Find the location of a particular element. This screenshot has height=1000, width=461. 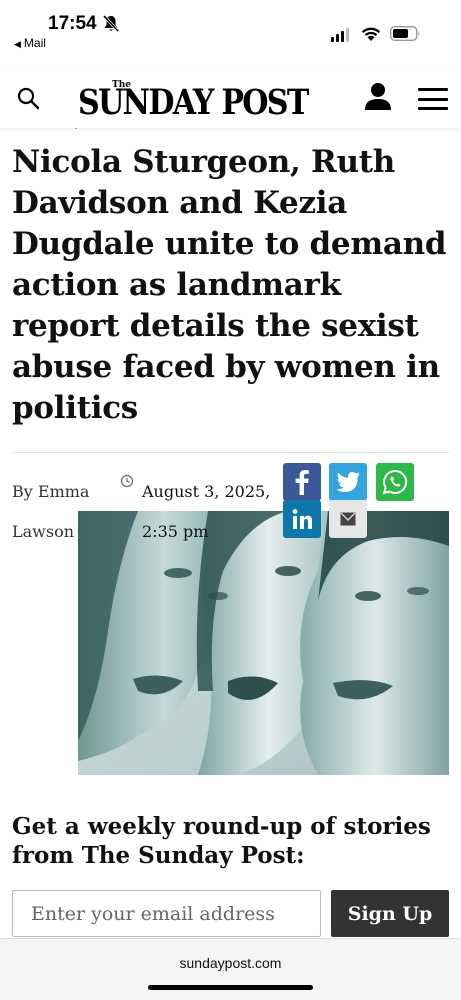

cellular-signal-icon is located at coordinates (340, 35).